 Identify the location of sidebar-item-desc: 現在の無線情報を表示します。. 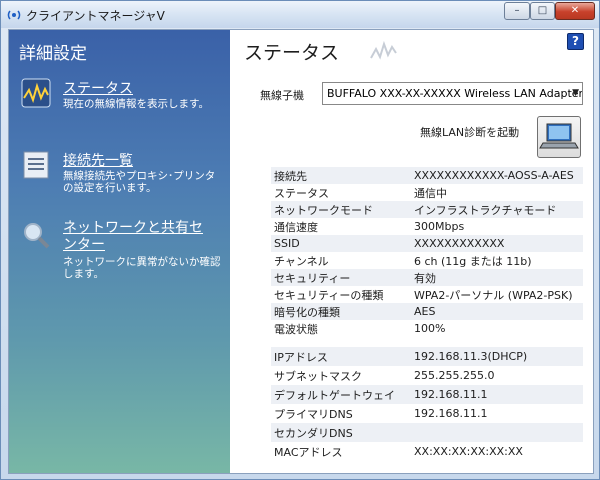
(136, 104).